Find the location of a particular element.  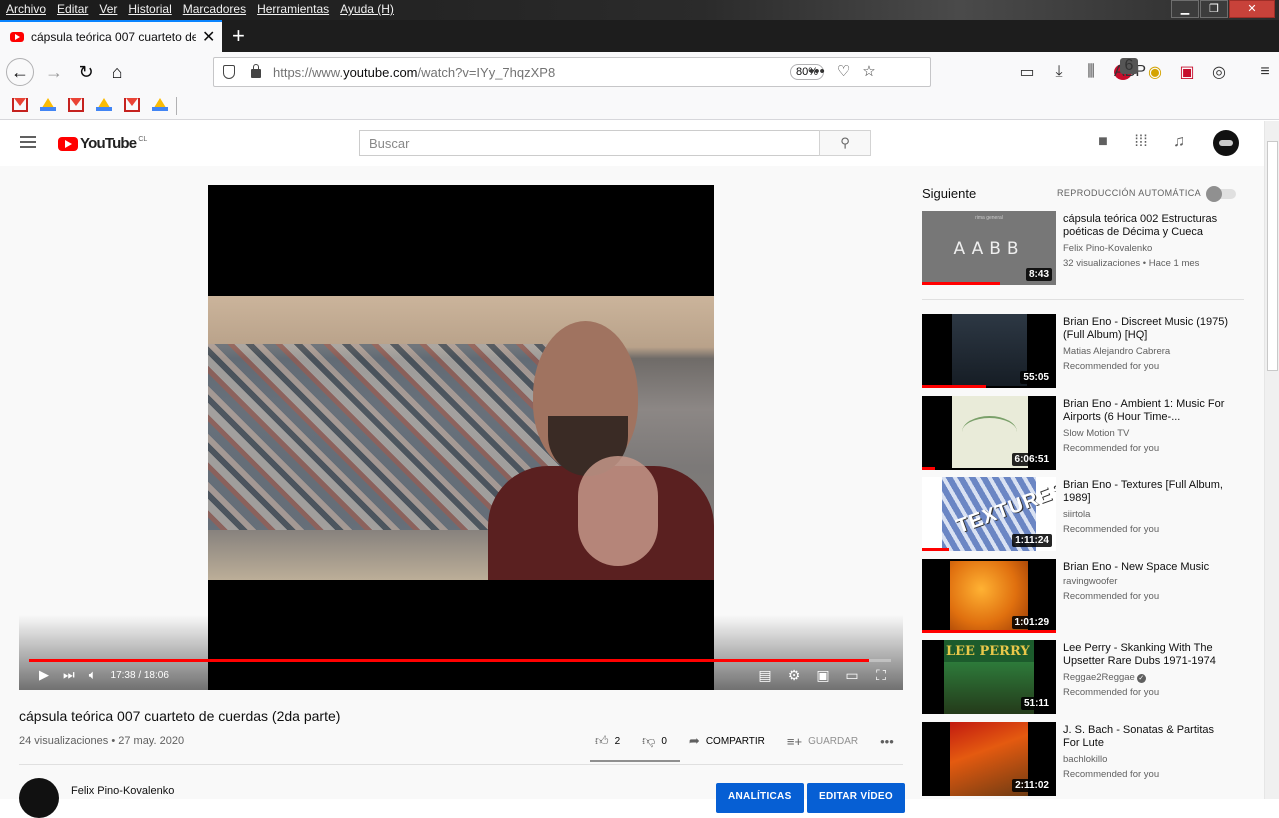

save-button: ≡+ GUARDAR is located at coordinates (822, 741).